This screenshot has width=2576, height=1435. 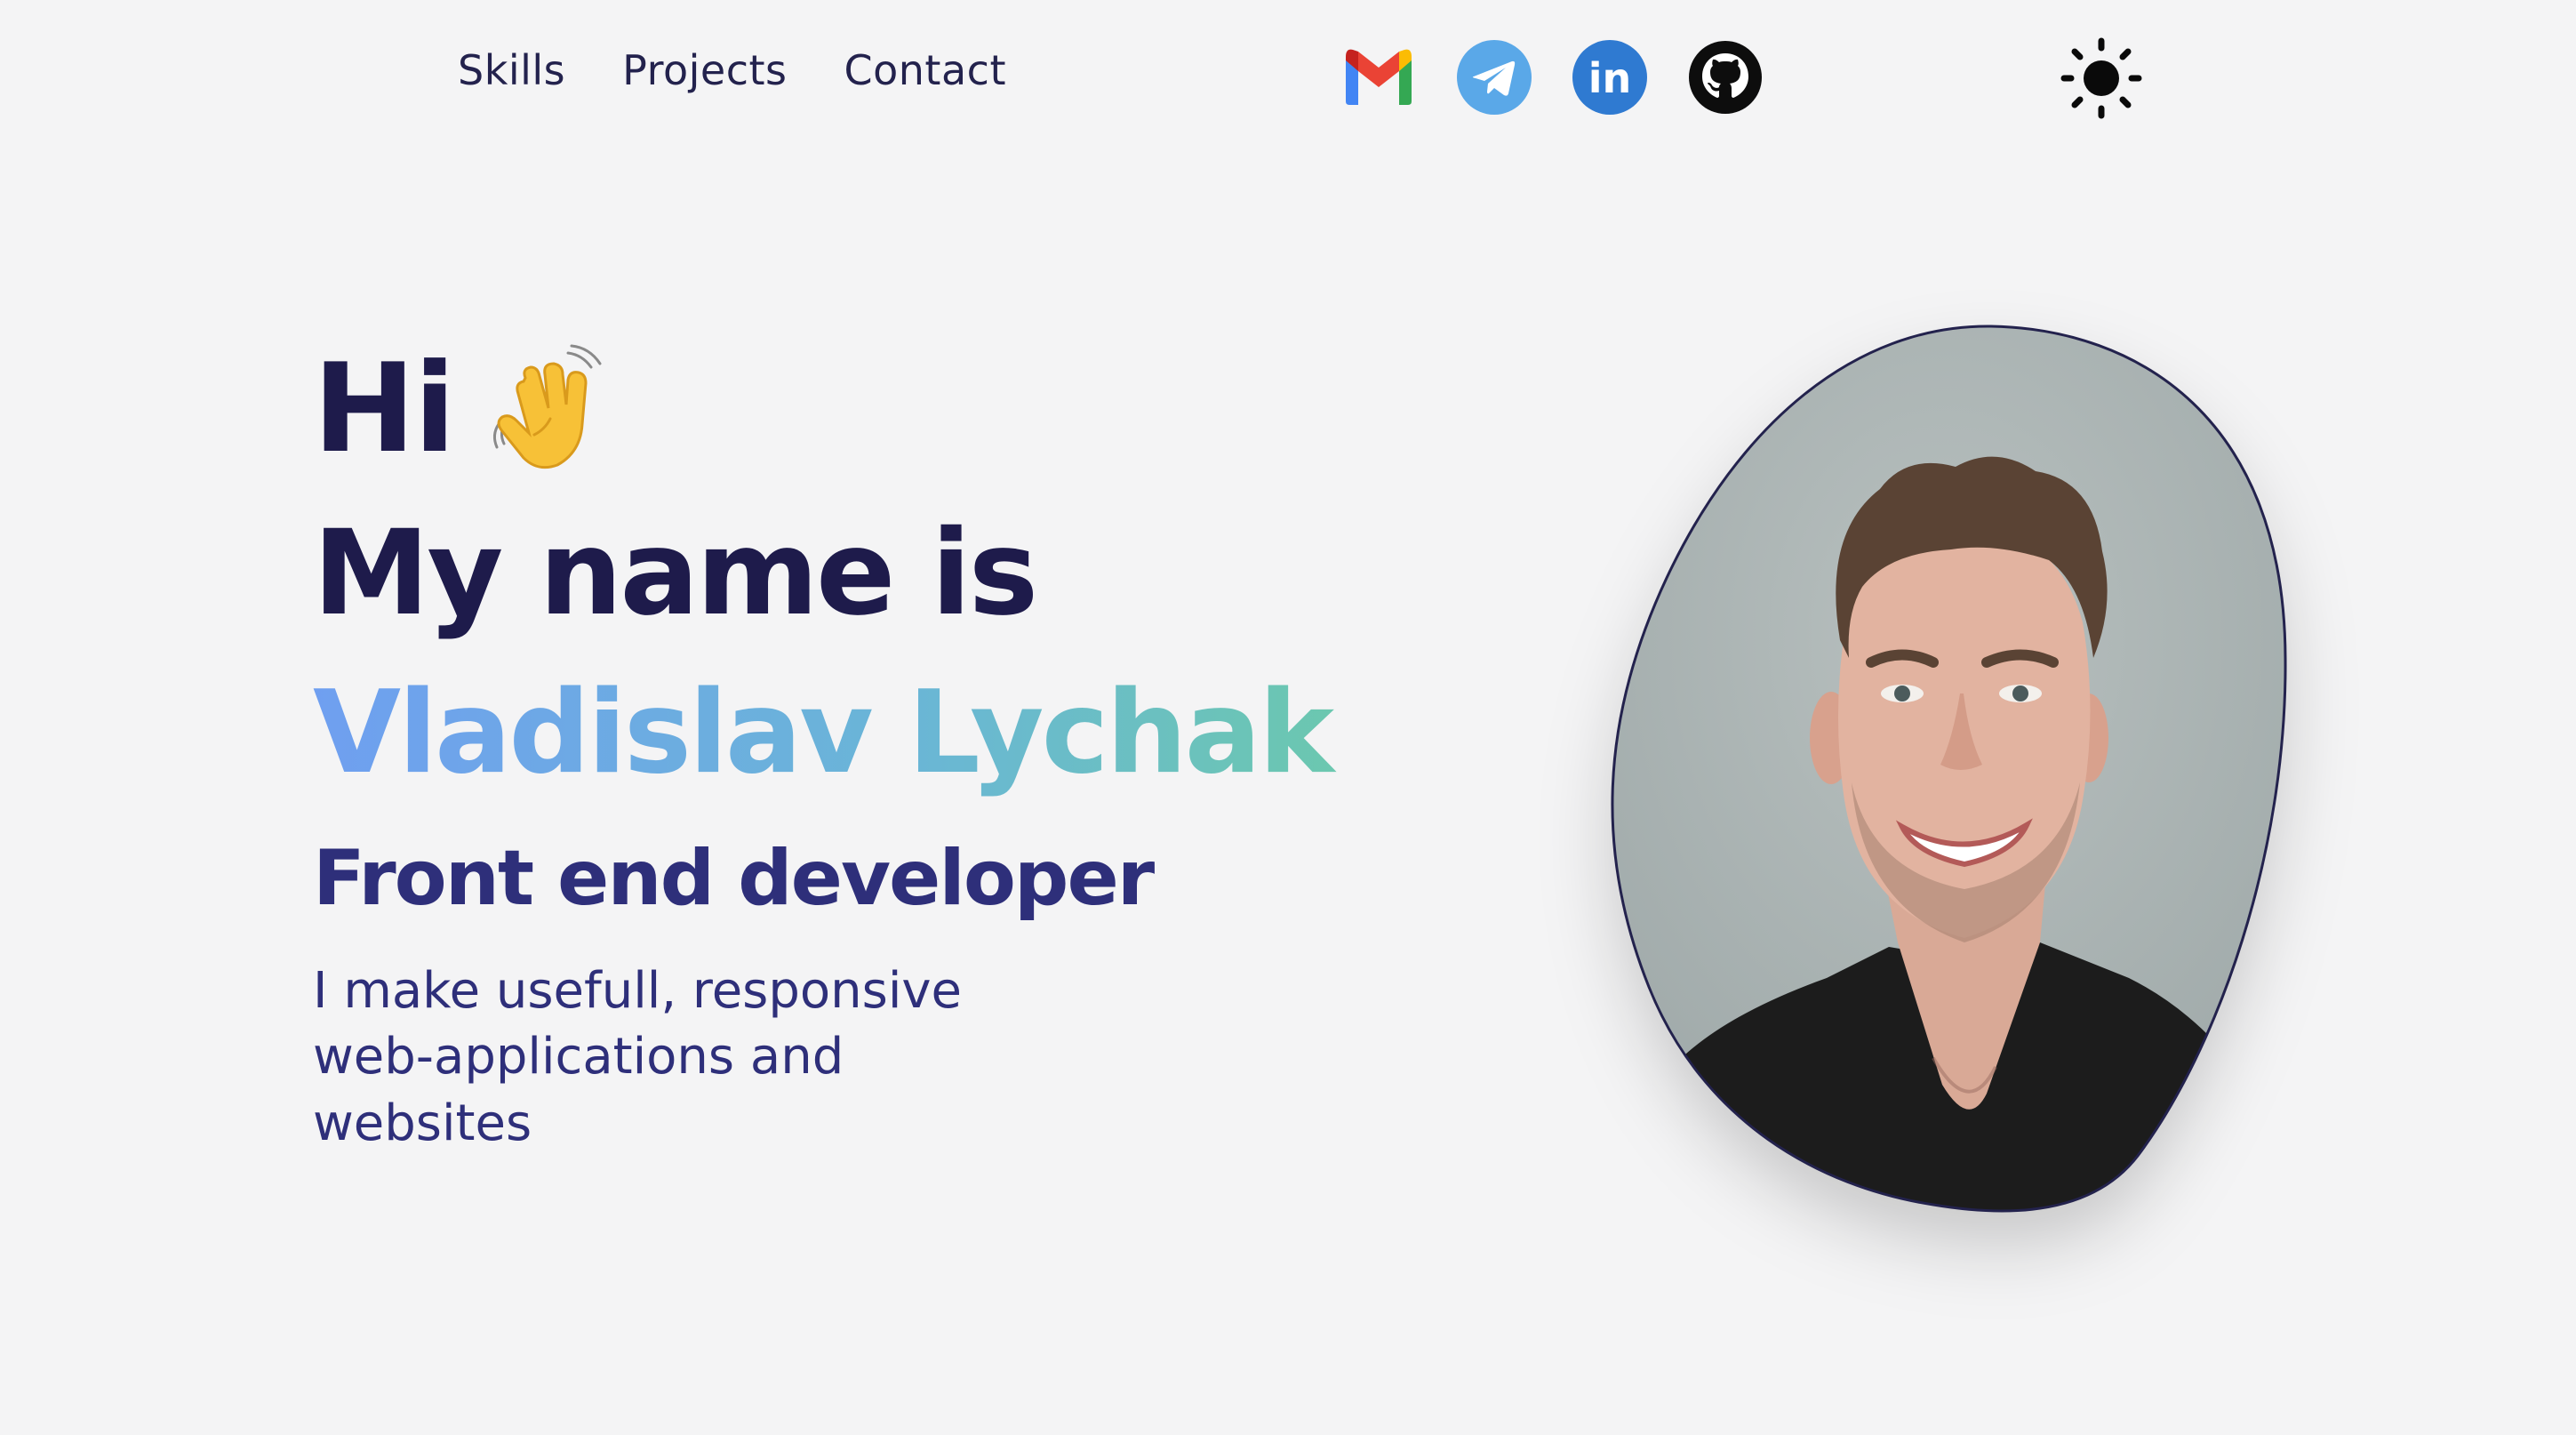 What do you see at coordinates (925, 70) in the screenshot?
I see `nav-link-contact: Contact` at bounding box center [925, 70].